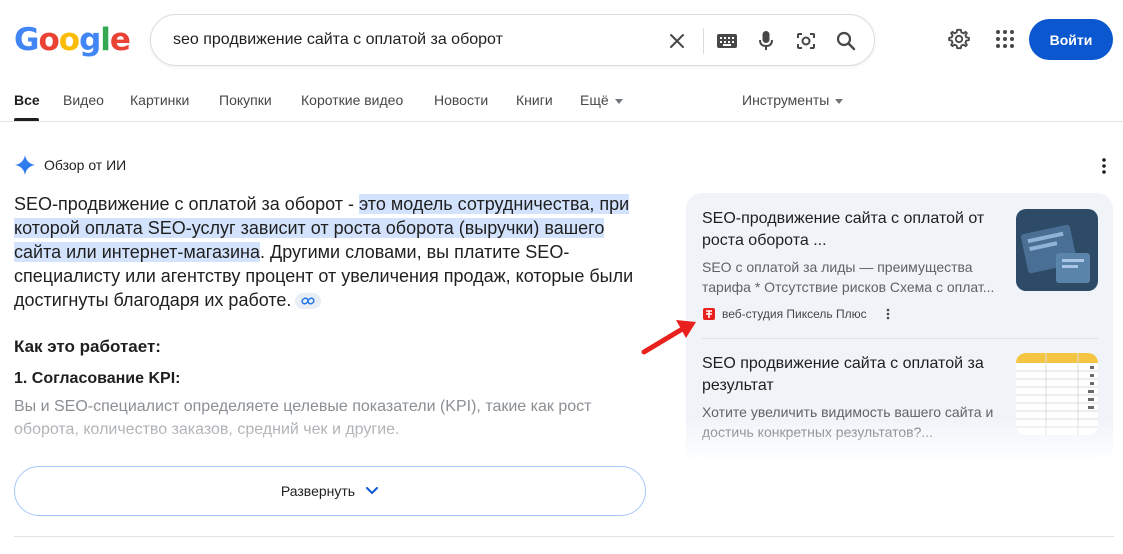 Image resolution: width=1123 pixels, height=554 pixels. Describe the element at coordinates (87, 346) in the screenshot. I see `how-it-works-heading: Как это работает:` at that location.